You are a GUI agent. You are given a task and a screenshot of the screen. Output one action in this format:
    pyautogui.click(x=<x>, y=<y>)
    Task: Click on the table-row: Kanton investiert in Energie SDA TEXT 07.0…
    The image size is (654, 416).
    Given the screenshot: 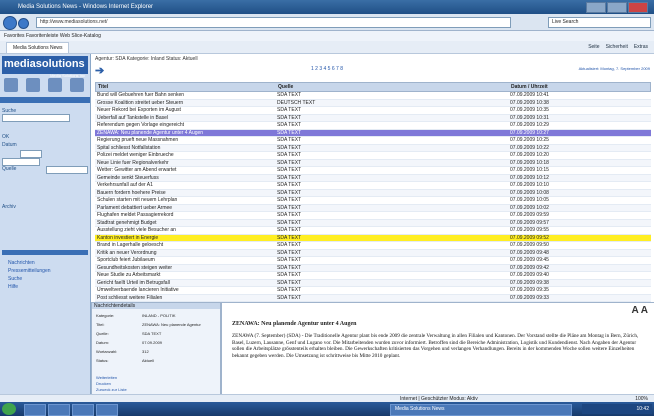 What is the action you would take?
    pyautogui.click(x=373, y=238)
    